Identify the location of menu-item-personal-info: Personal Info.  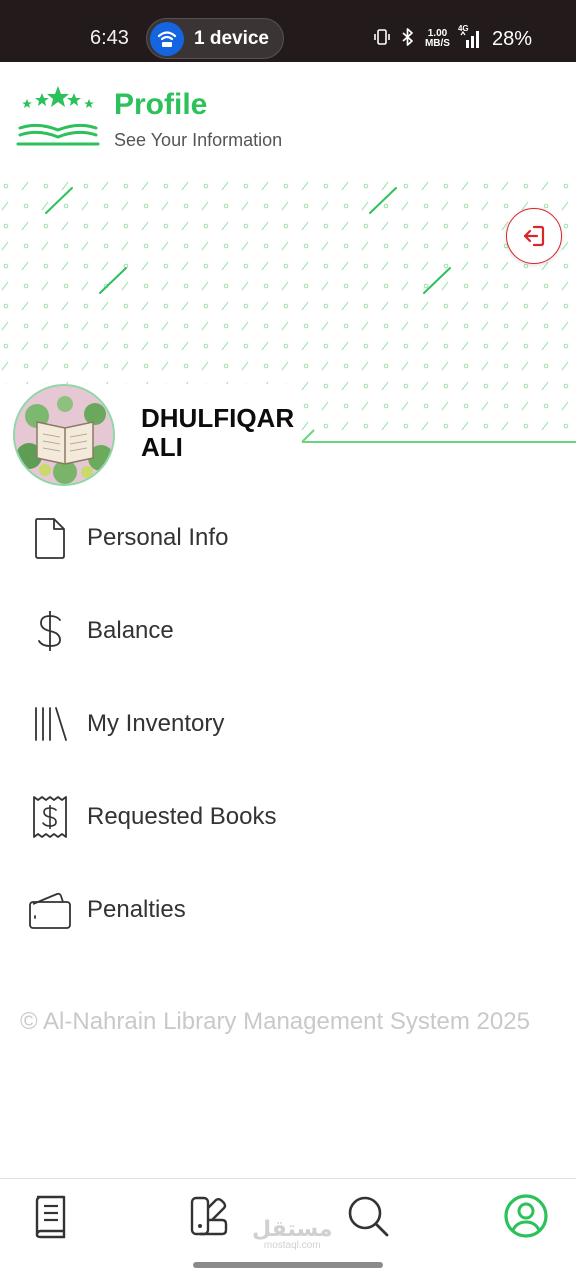
(288, 538).